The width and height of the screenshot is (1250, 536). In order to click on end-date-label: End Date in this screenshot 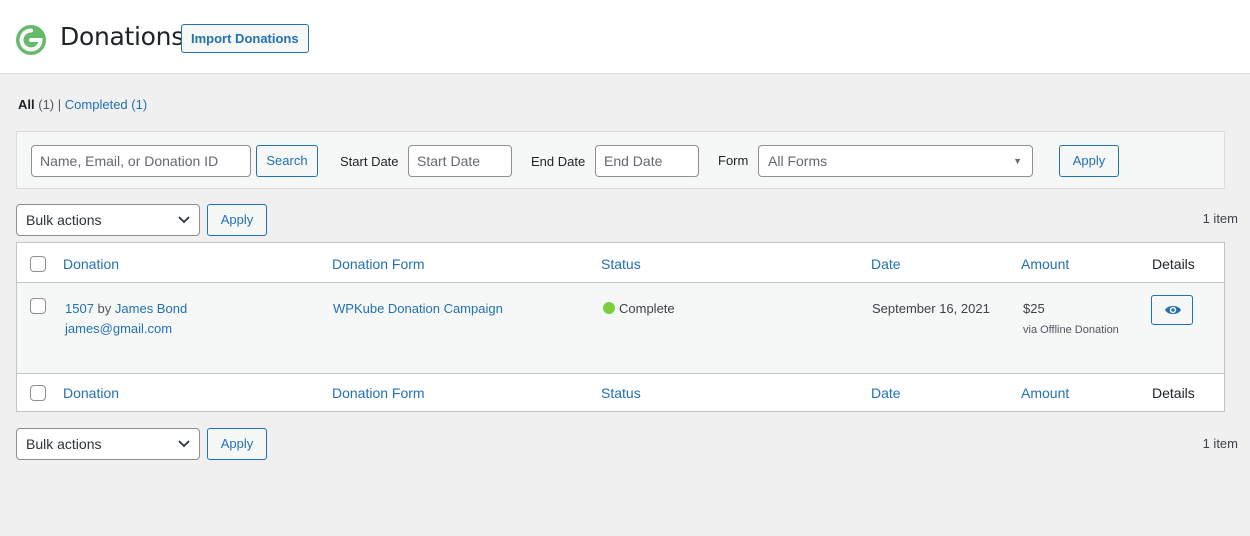, I will do `click(558, 161)`.